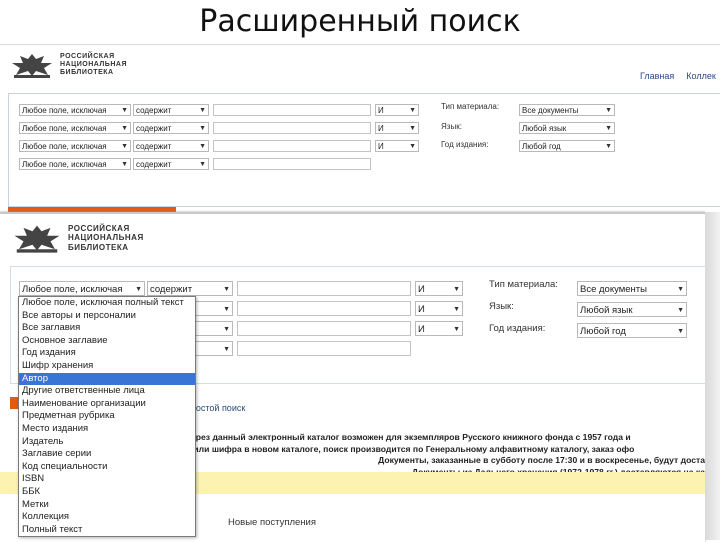  What do you see at coordinates (107, 467) in the screenshot?
I see `dropdown-option: Код специальности` at bounding box center [107, 467].